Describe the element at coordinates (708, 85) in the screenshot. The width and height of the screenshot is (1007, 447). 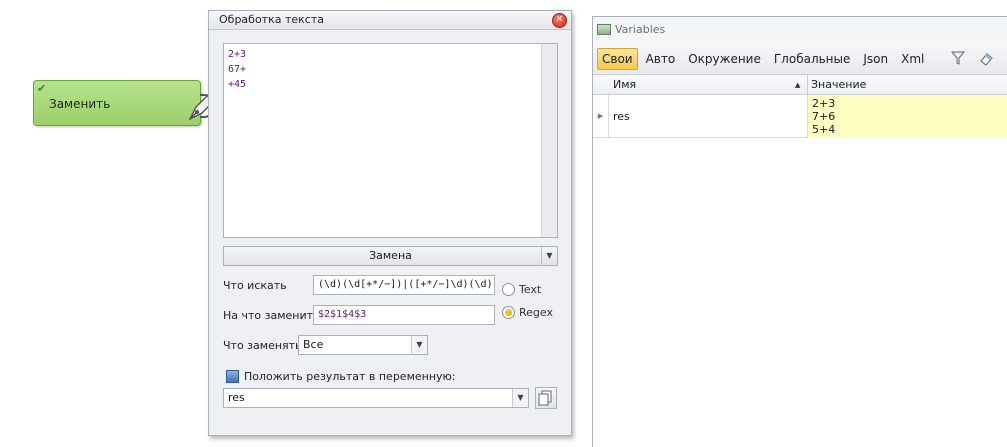
I see `column-name: Имя` at that location.